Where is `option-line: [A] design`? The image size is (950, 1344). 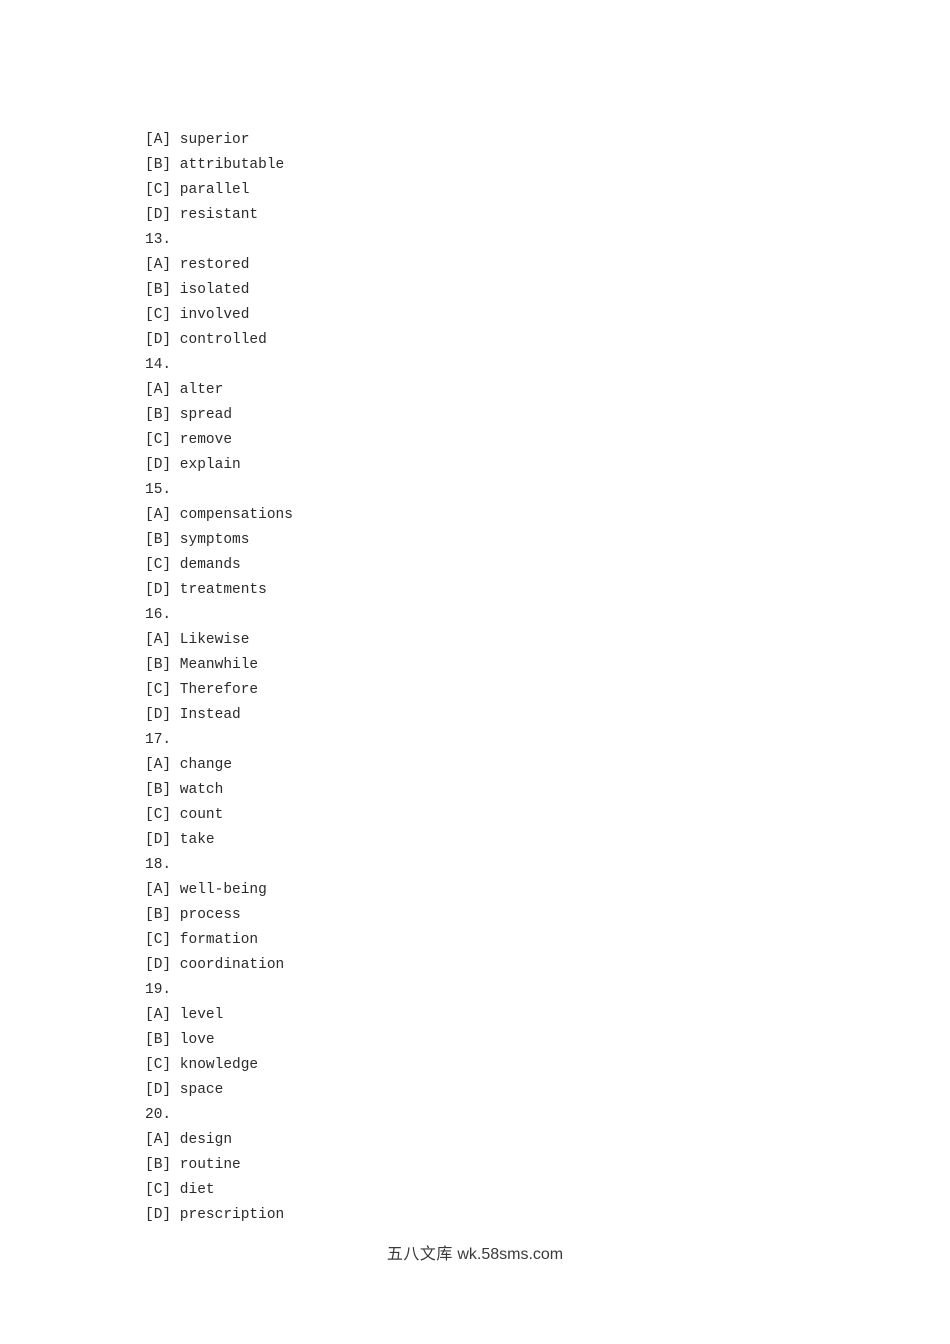
option-line: [A] design is located at coordinates (189, 1140).